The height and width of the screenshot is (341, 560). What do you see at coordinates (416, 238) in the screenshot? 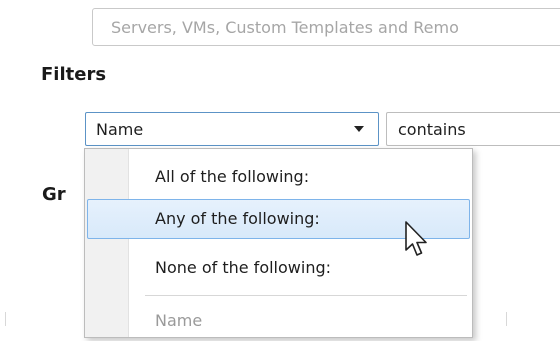
I see `mouse-pointer-icon` at bounding box center [416, 238].